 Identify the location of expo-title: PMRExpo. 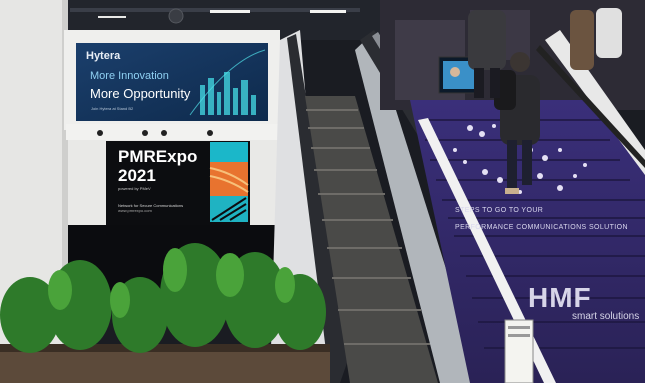
(158, 156).